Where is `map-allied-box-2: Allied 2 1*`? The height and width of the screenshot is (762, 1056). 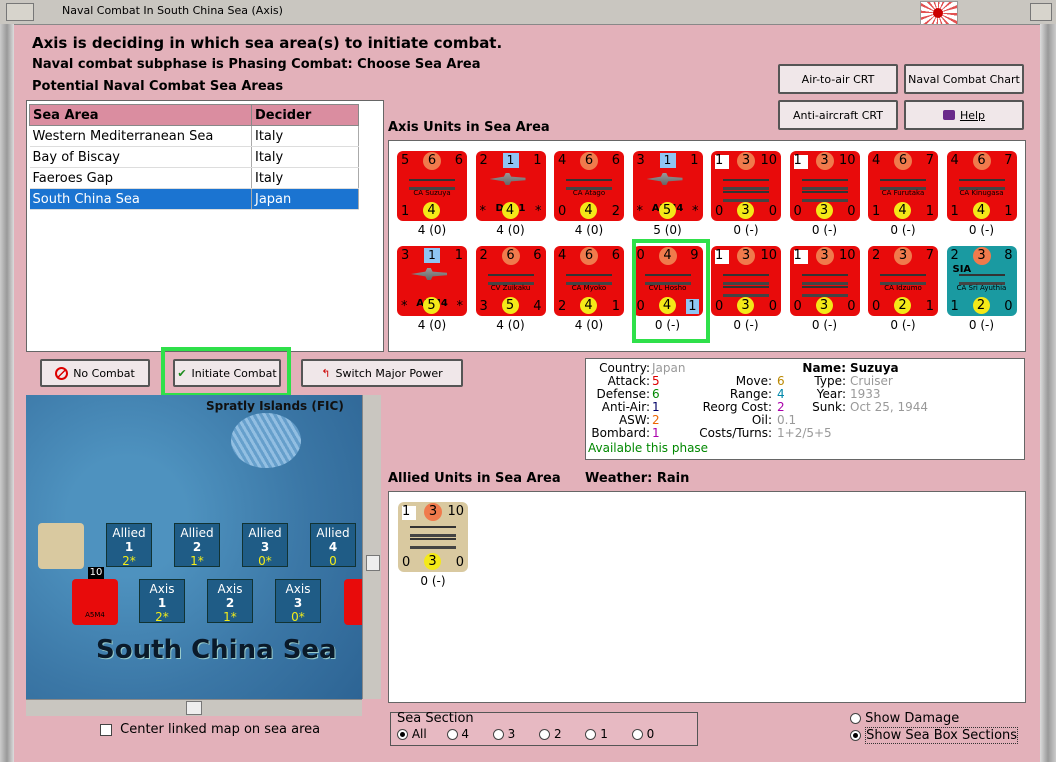 map-allied-box-2: Allied 2 1* is located at coordinates (197, 545).